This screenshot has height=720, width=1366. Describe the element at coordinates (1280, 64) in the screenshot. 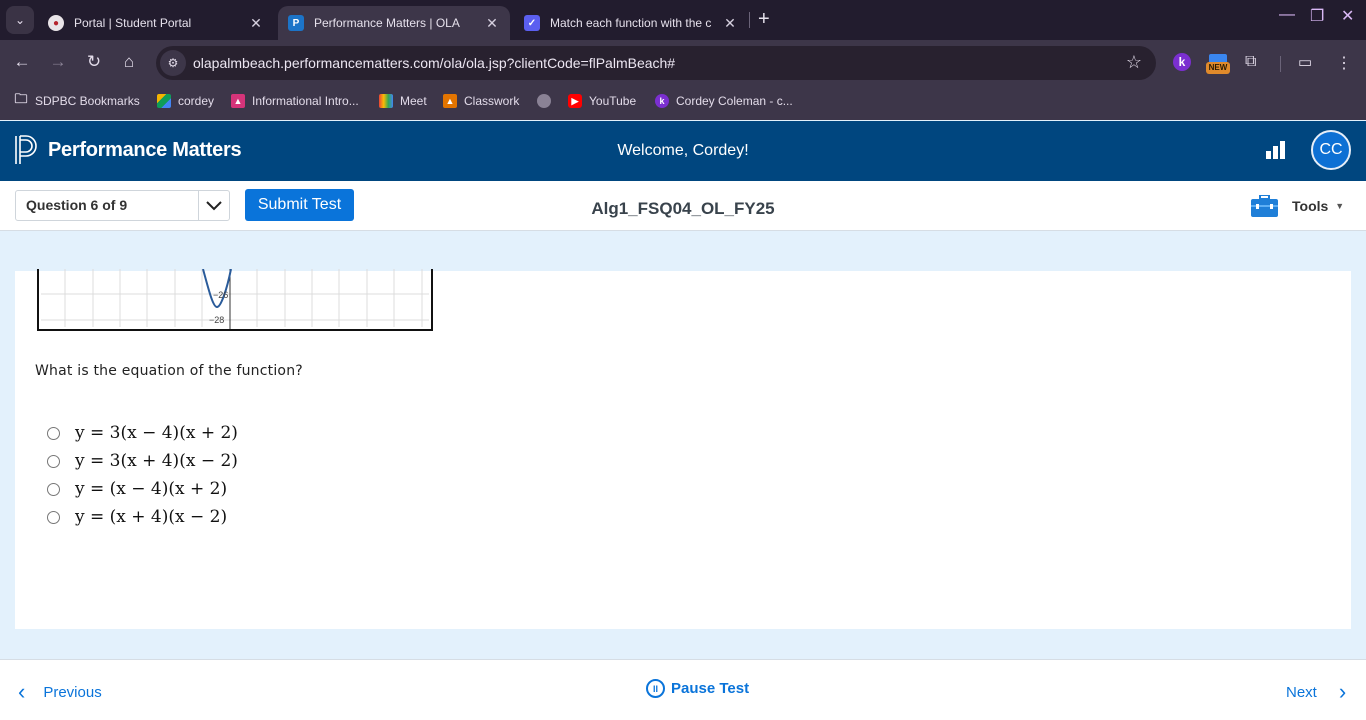

I see `toolbar-separator` at that location.